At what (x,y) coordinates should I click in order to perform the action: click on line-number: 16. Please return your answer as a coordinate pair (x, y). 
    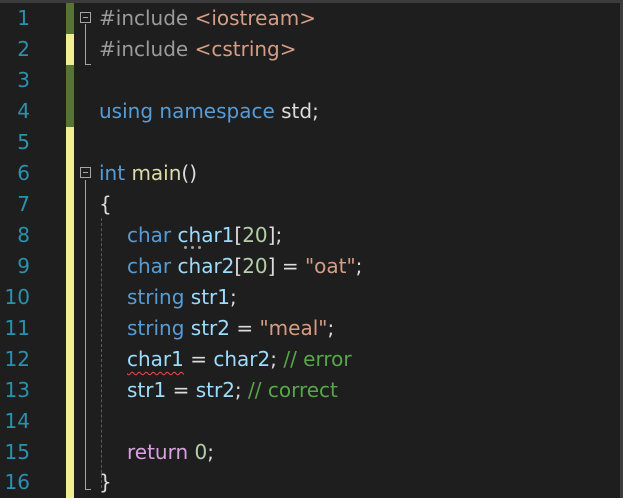
    Looking at the image, I should click on (17, 482).